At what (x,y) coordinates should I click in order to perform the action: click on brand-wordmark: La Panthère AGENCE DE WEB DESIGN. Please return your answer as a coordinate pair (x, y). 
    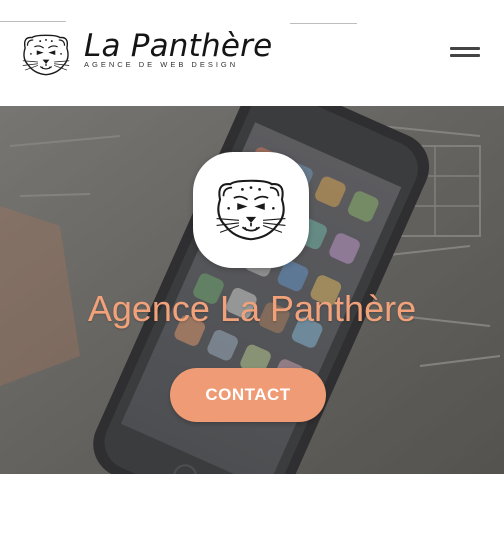
    Looking at the image, I should click on (179, 53).